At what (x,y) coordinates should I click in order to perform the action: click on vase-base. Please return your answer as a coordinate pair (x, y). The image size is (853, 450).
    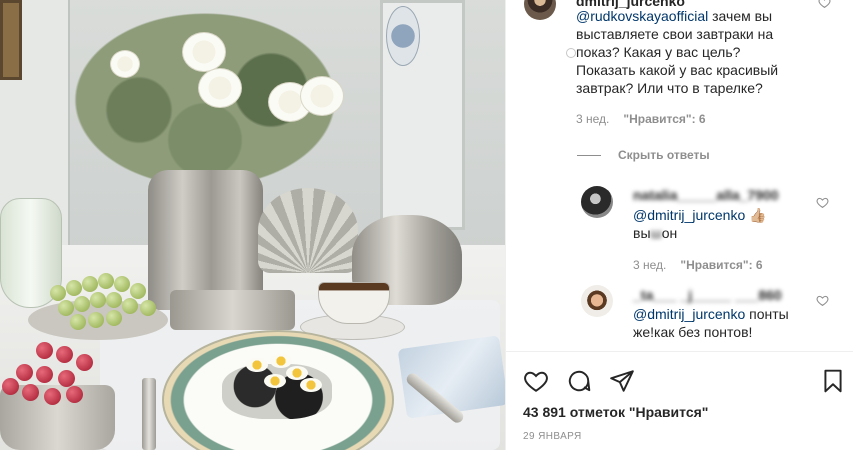
    Looking at the image, I should click on (232, 310).